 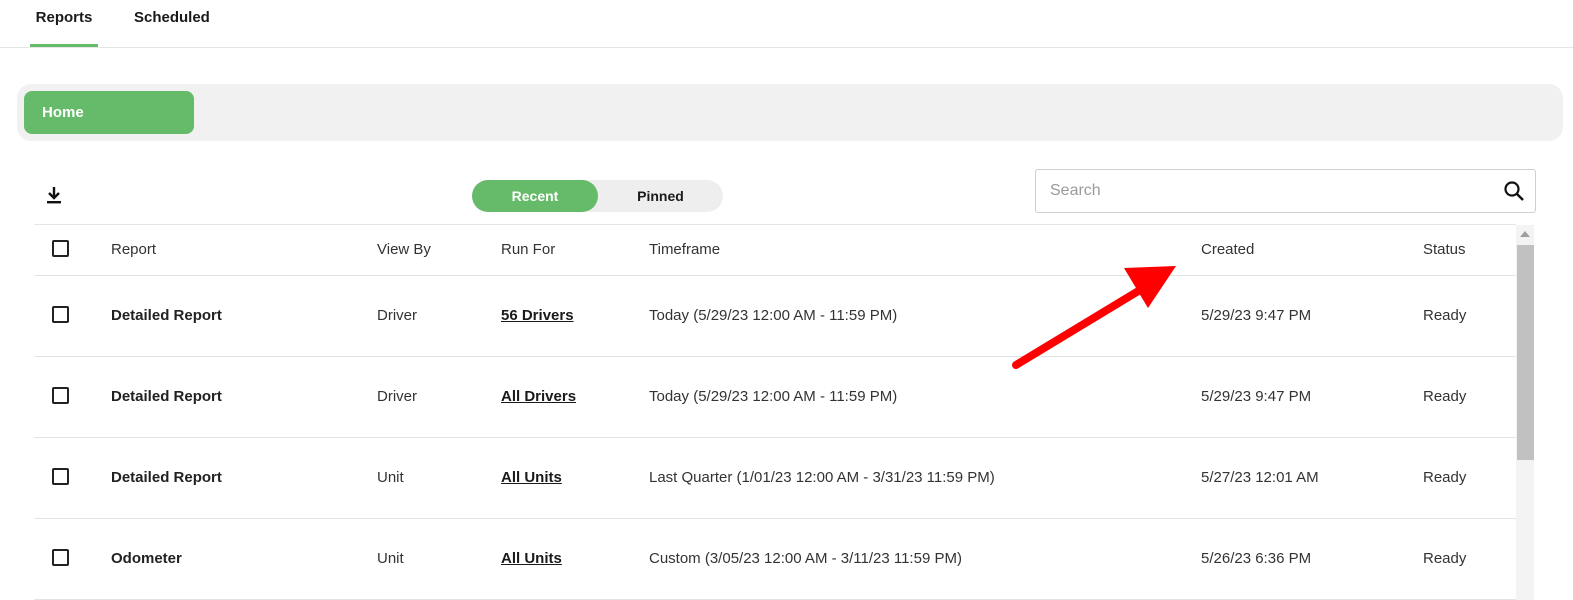 I want to click on top-tab-bar: Reports Scheduled, so click(x=786, y=24).